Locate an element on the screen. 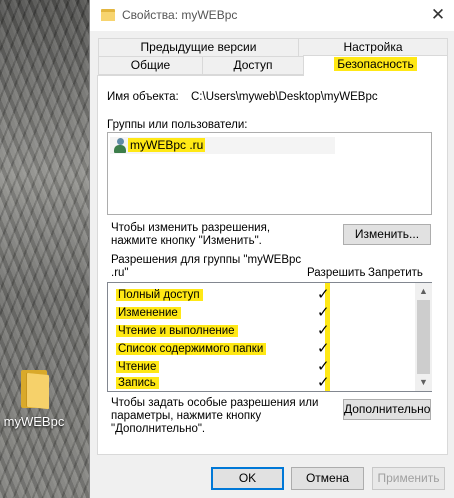 This screenshot has height=498, width=454. permissions-scrollbar: ▲ ▼ is located at coordinates (423, 337).